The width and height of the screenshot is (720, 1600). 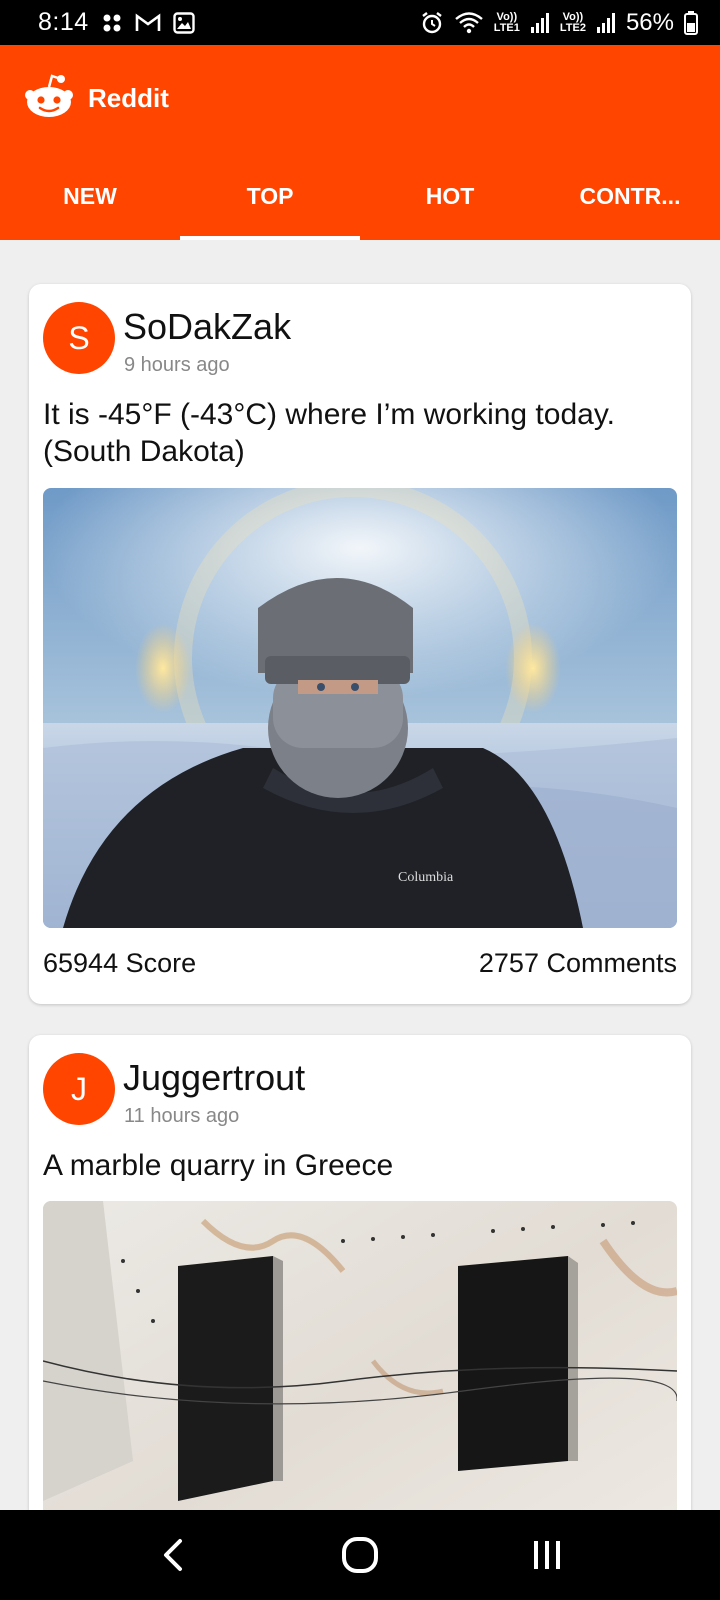 I want to click on post-author: Juggertrout, so click(x=214, y=1078).